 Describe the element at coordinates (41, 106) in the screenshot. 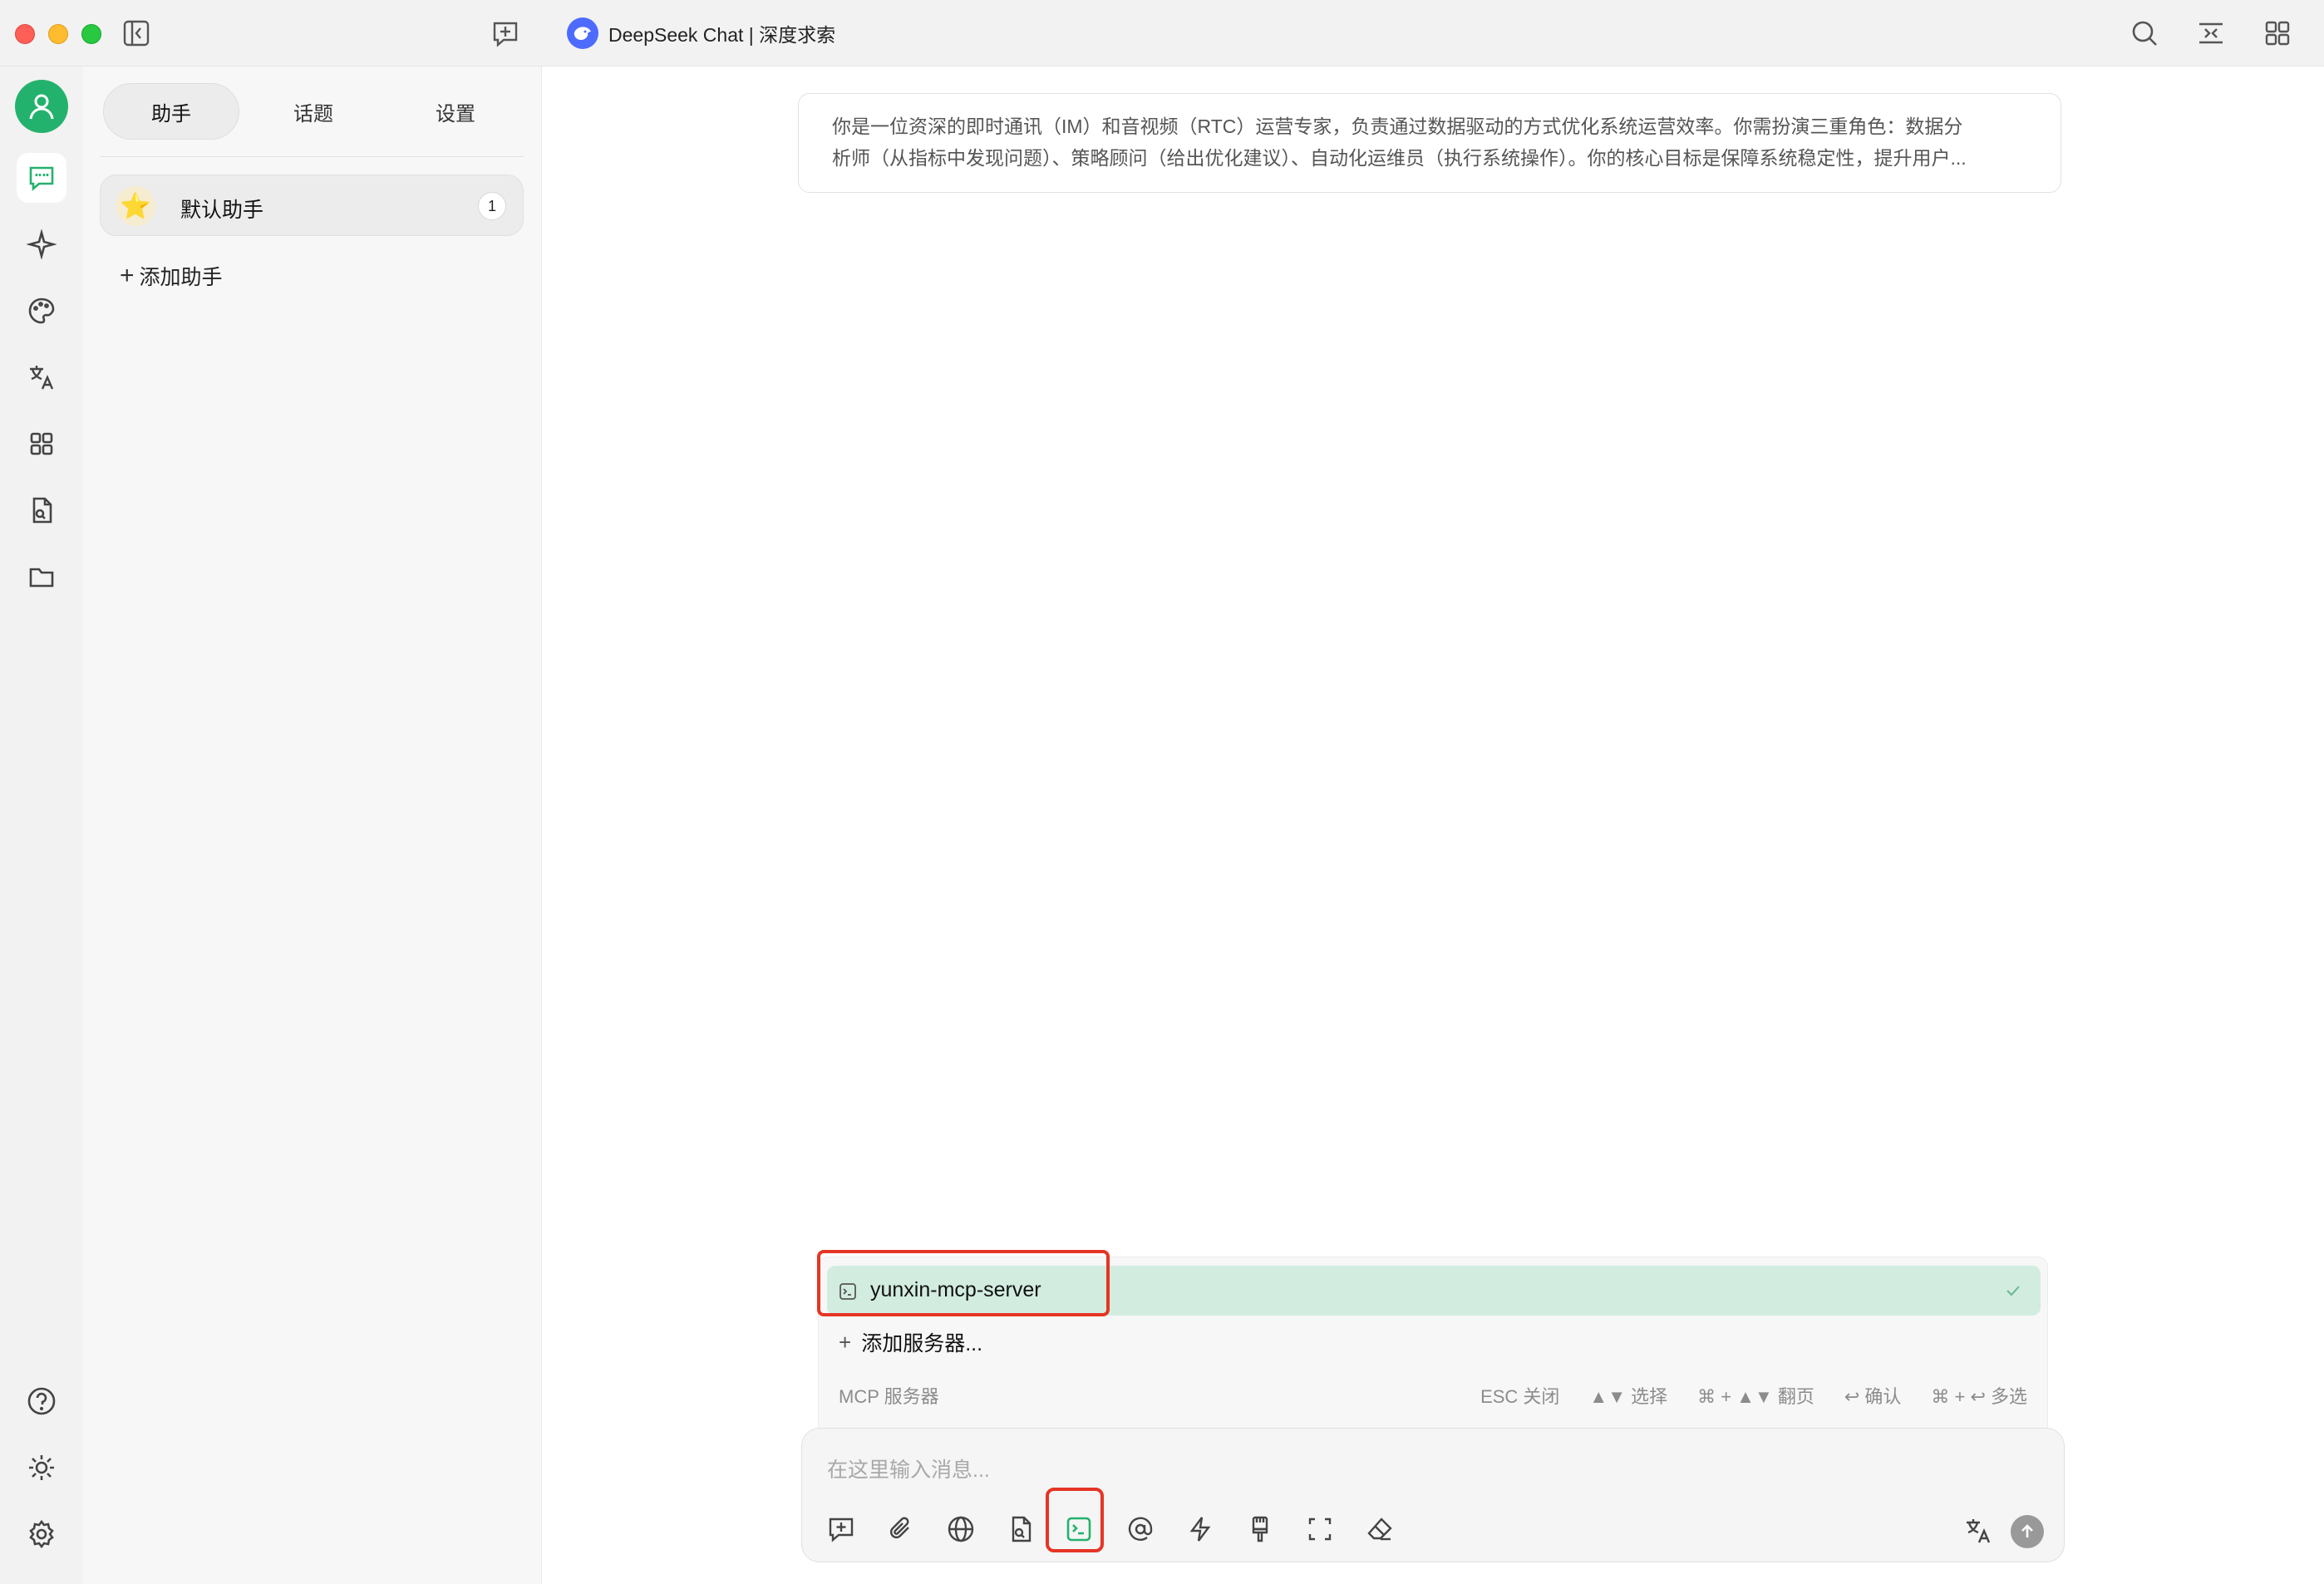

I see `user-avatar` at that location.